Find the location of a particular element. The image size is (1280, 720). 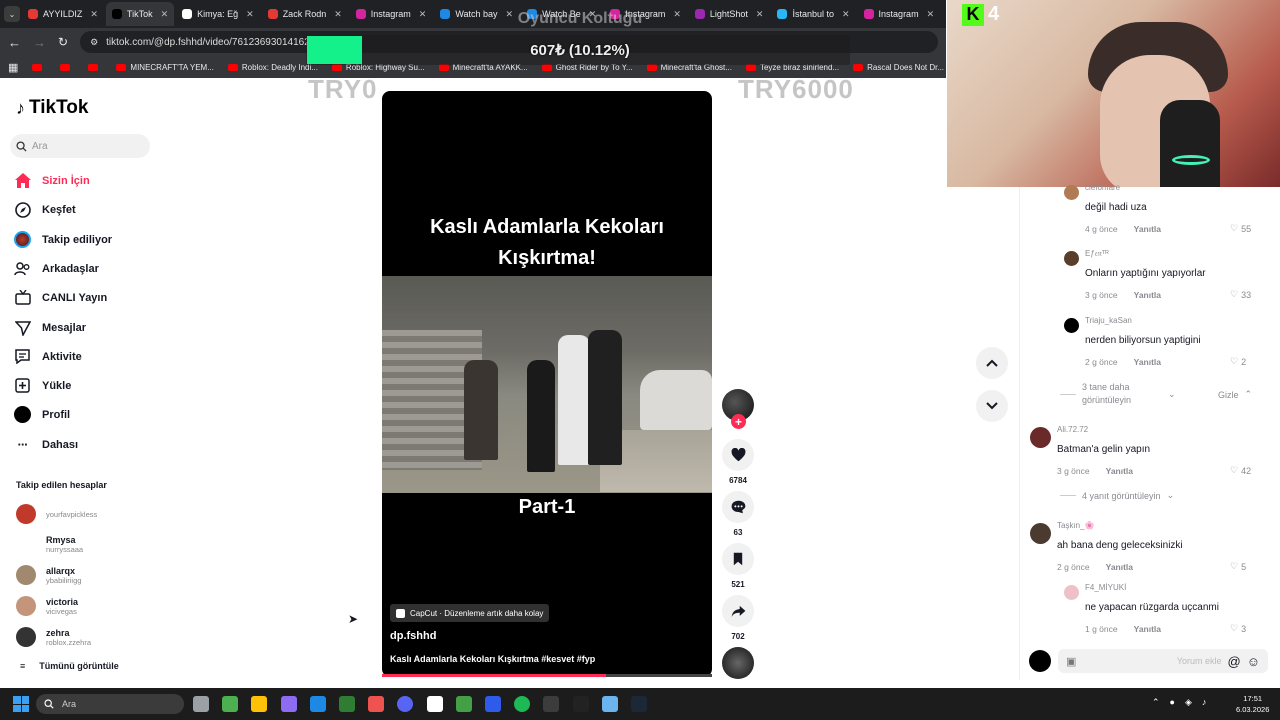

epic-games-icon is located at coordinates (580, 704).